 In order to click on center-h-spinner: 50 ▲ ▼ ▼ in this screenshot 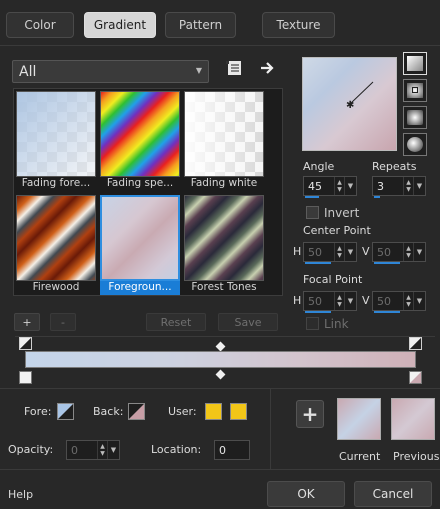, I will do `click(330, 253)`.